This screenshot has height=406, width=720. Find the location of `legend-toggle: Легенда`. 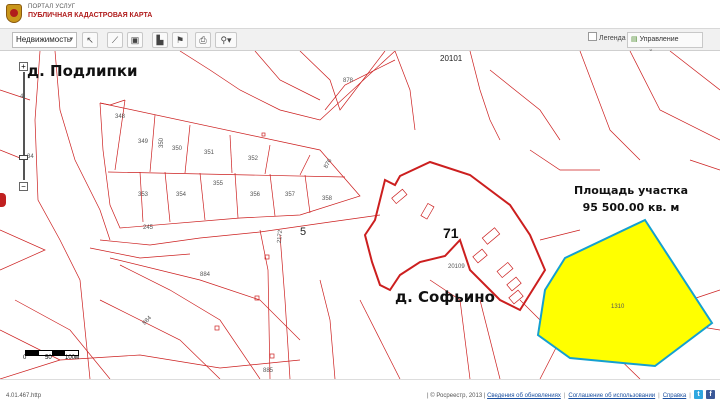

legend-toggle: Легенда is located at coordinates (608, 40).